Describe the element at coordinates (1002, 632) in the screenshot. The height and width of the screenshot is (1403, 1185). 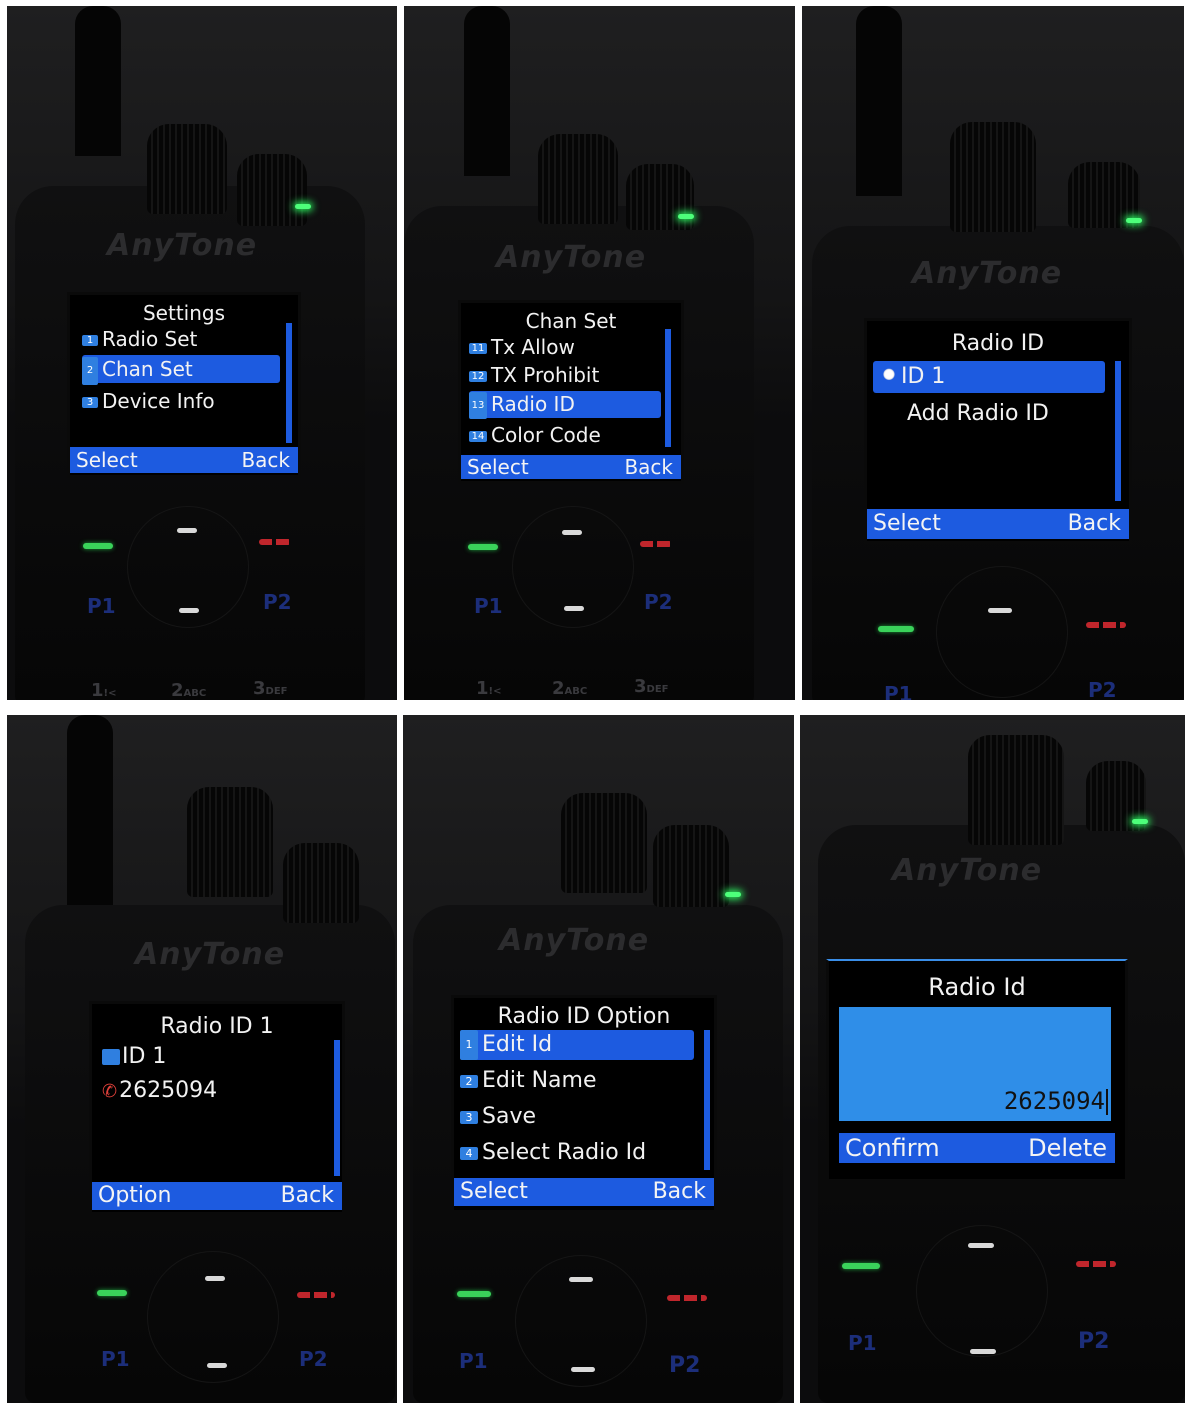
I see `navigation-pad` at that location.